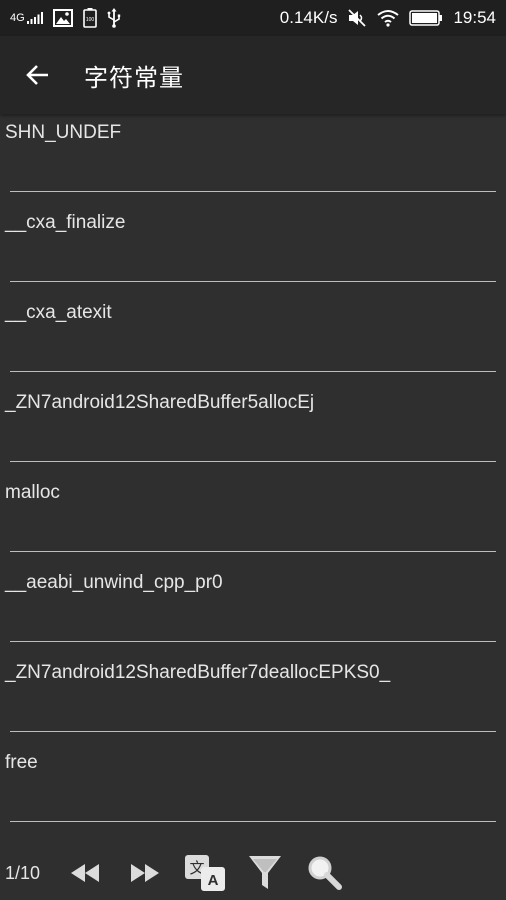 This screenshot has width=506, height=900. I want to click on image-icon, so click(62, 18).